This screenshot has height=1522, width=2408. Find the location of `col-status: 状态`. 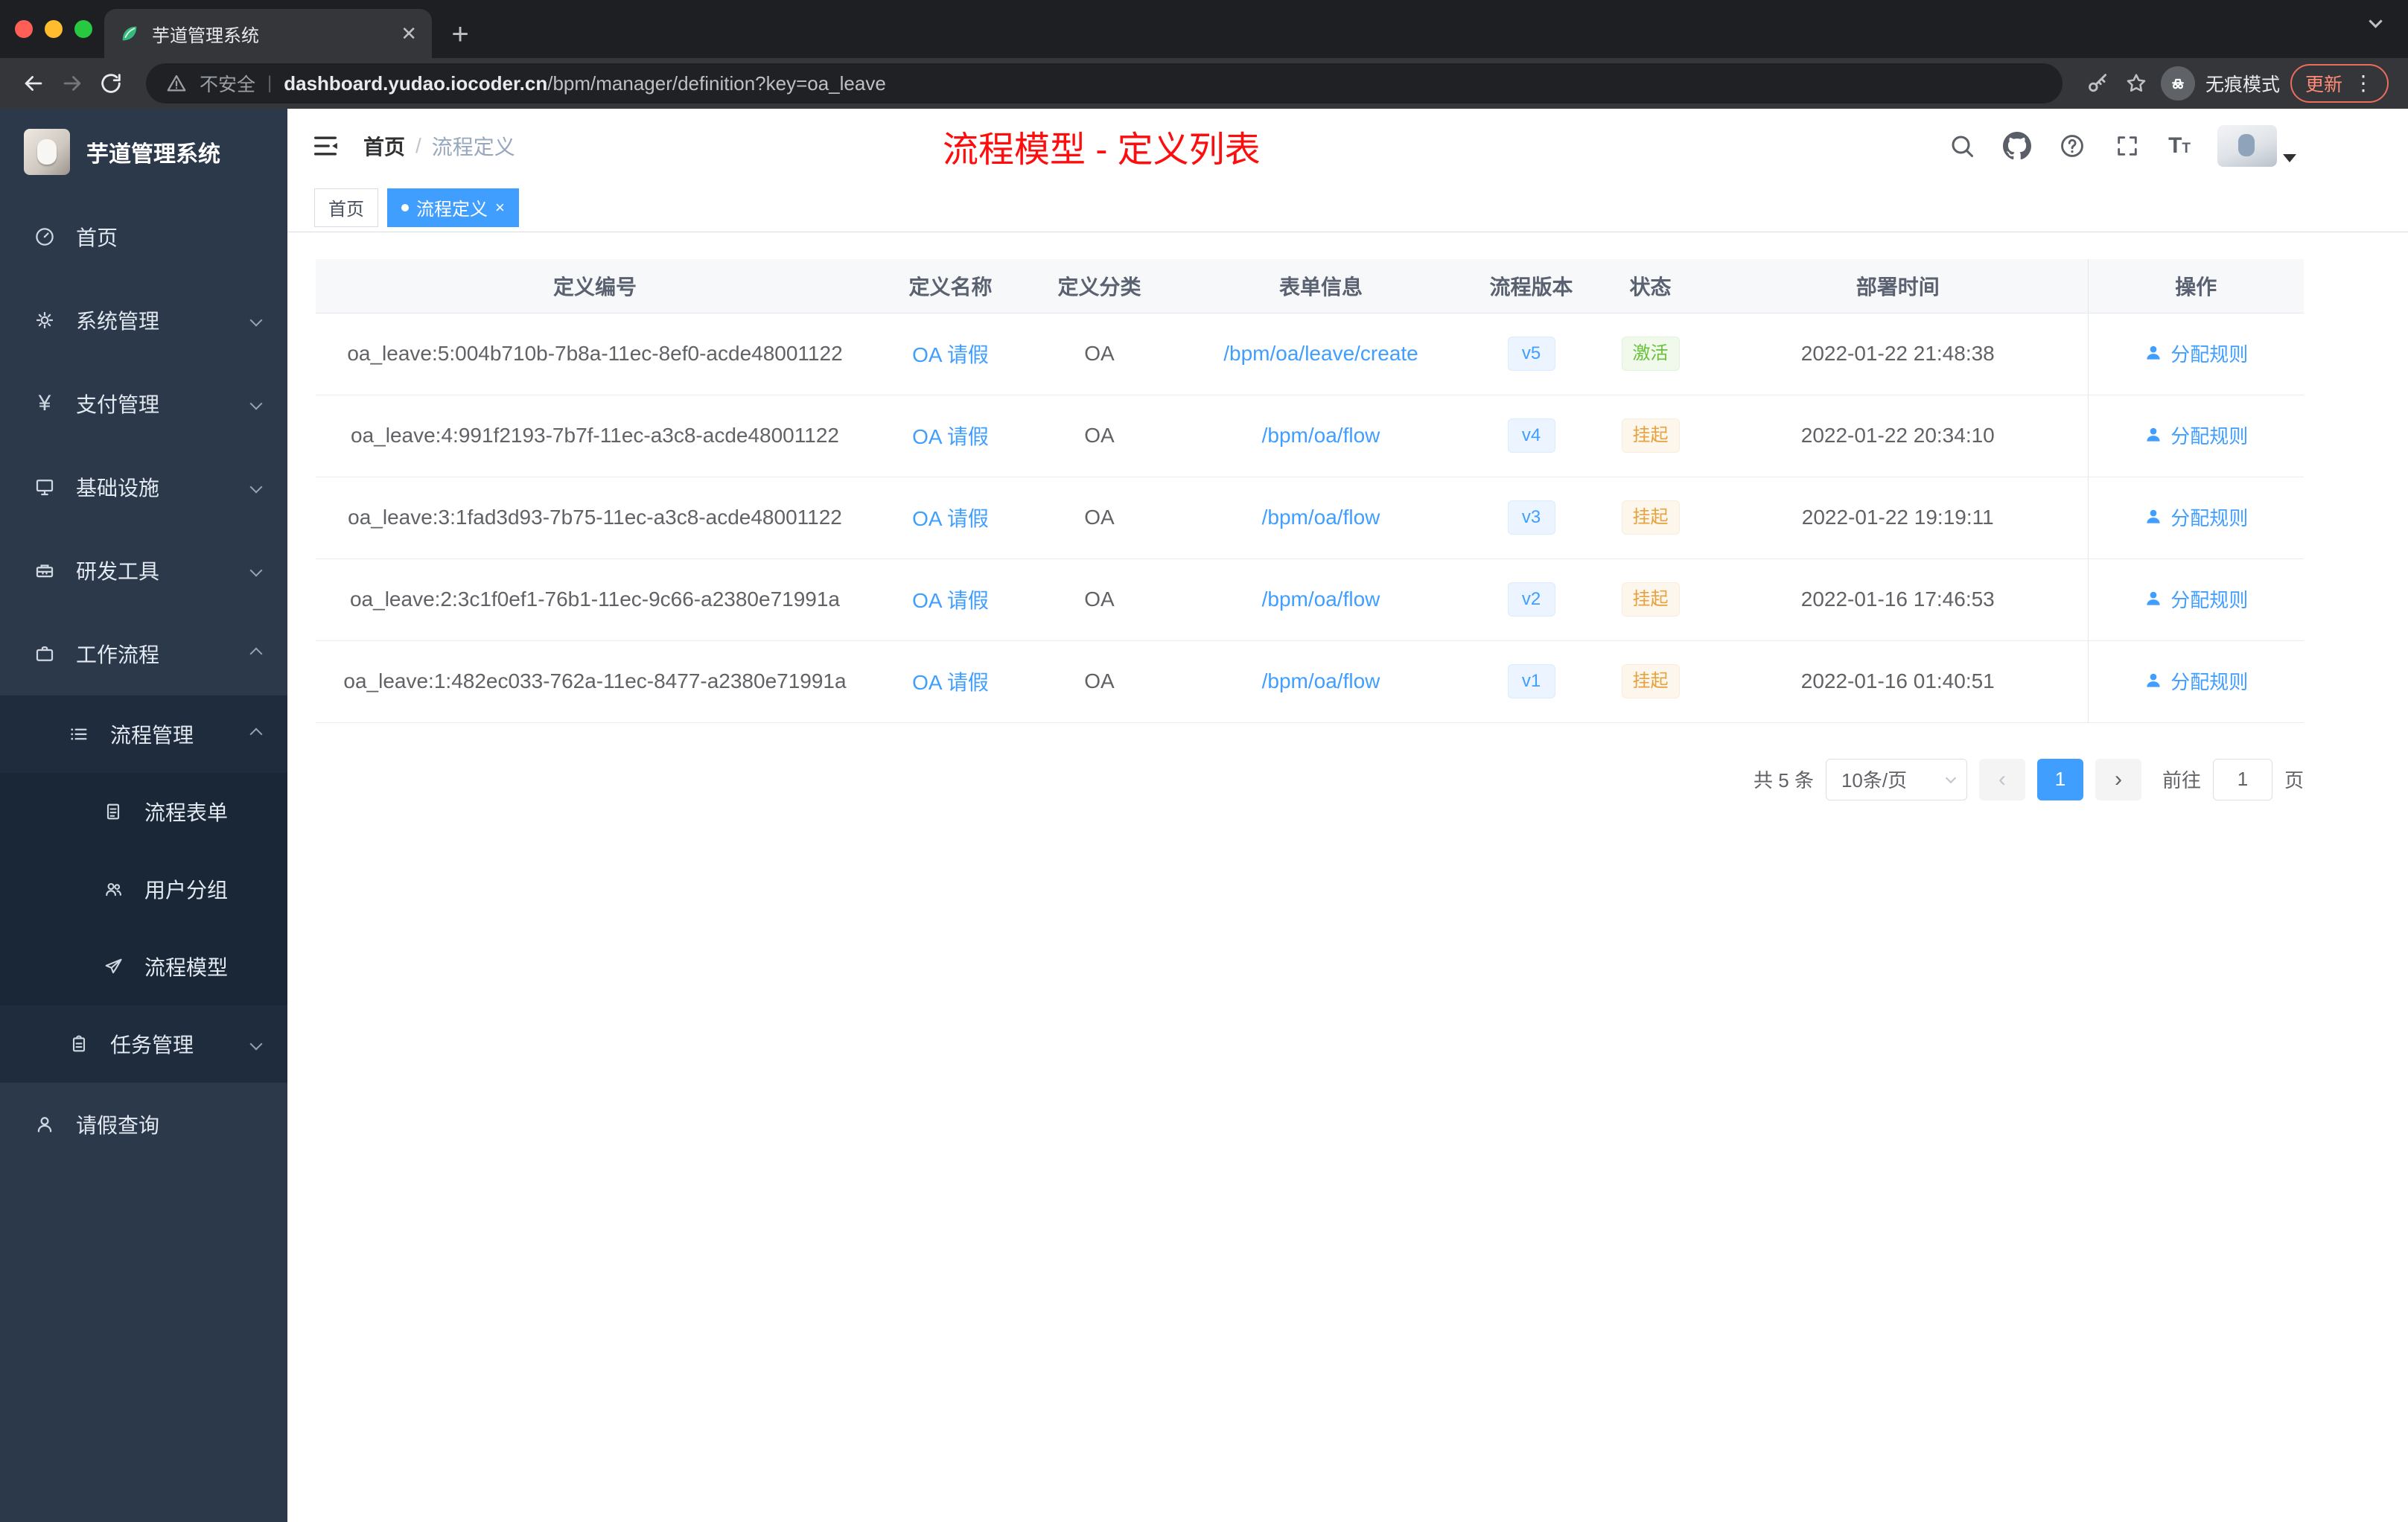

col-status: 状态 is located at coordinates (1650, 286).